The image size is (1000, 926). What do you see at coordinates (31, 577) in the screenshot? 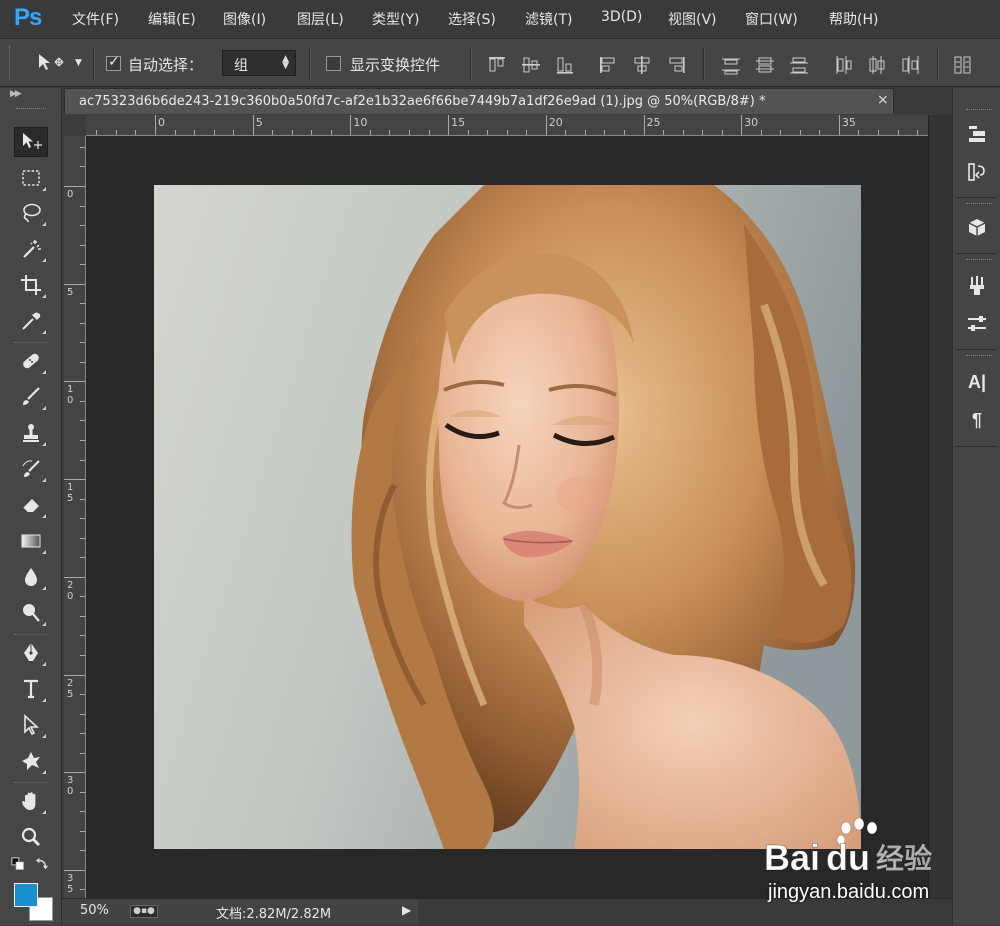
I see `blur-tool` at bounding box center [31, 577].